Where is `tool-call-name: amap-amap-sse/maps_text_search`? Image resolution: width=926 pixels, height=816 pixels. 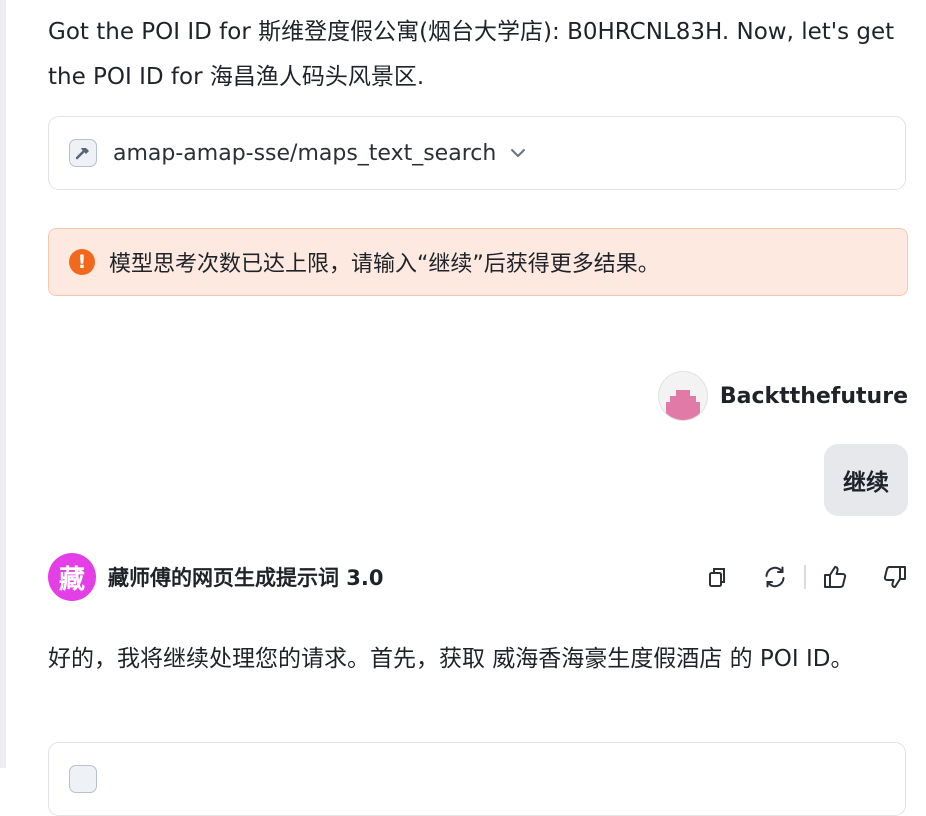
tool-call-name: amap-amap-sse/maps_text_search is located at coordinates (305, 153).